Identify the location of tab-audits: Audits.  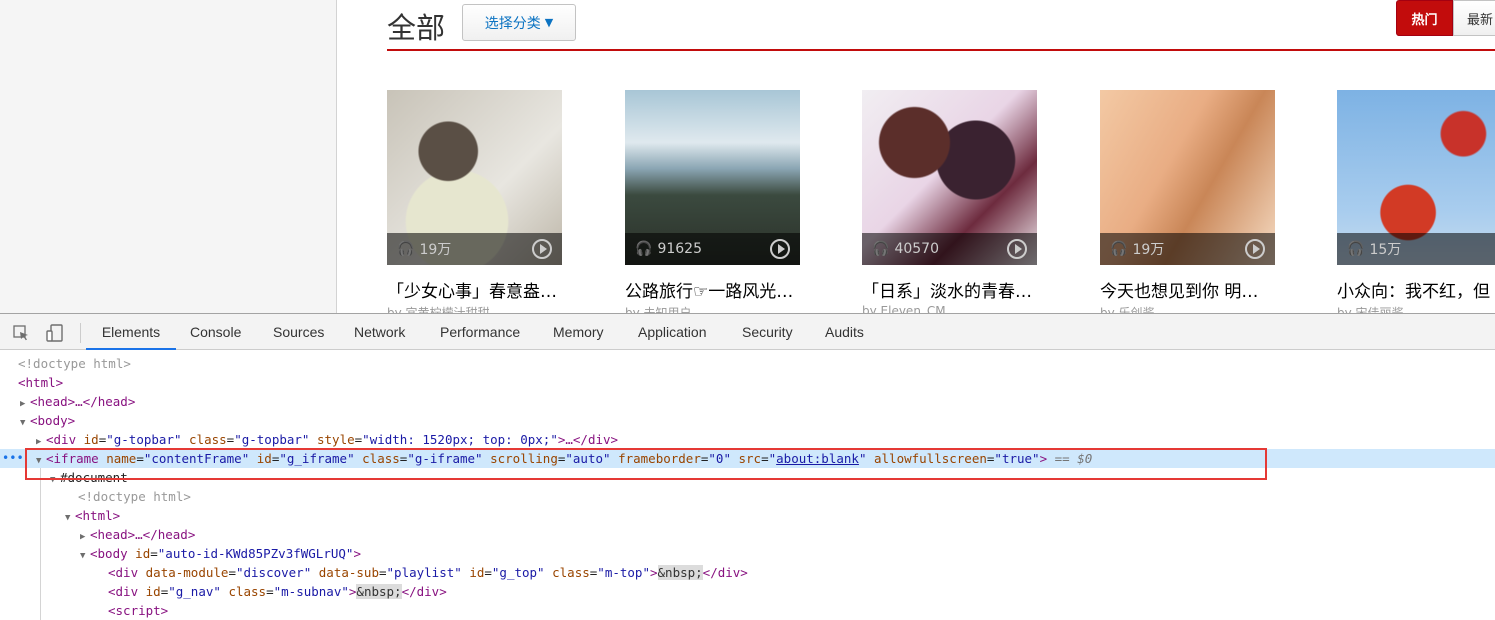
(844, 332).